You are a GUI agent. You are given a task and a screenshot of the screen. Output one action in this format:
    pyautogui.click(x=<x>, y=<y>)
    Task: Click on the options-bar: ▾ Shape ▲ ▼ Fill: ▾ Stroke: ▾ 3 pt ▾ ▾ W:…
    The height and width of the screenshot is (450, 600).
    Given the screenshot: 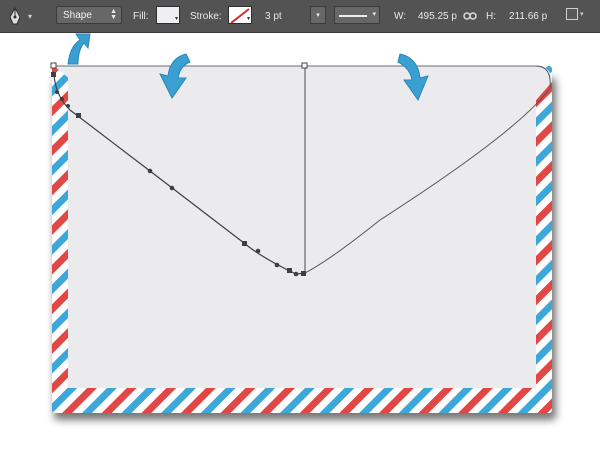 What is the action you would take?
    pyautogui.click(x=300, y=16)
    